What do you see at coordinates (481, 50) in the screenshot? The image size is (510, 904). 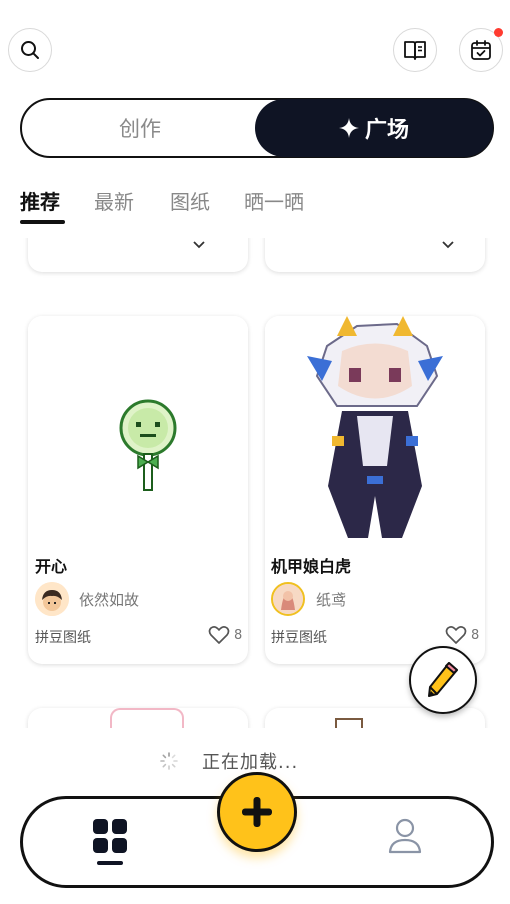 I see `calendar-check-icon` at bounding box center [481, 50].